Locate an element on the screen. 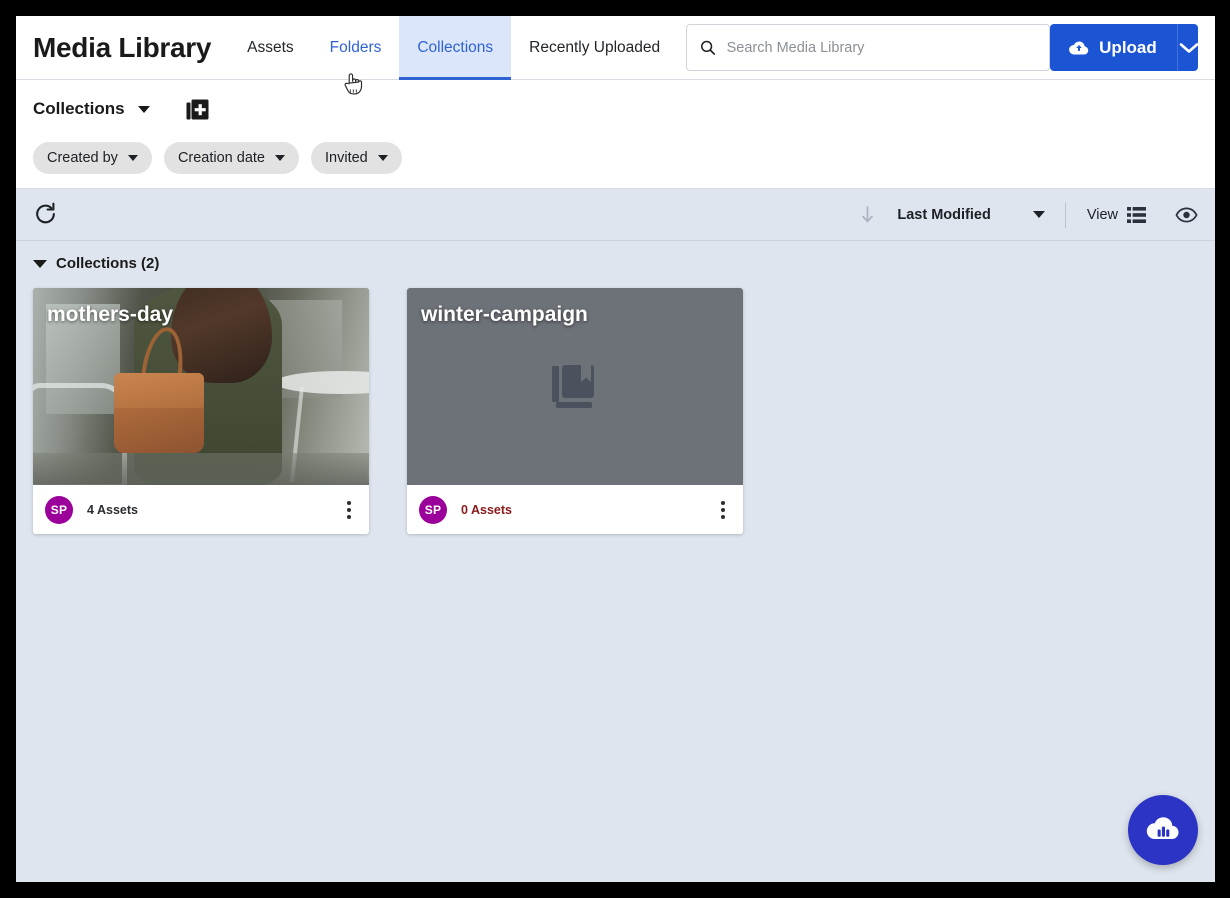  refresh-button is located at coordinates (45, 214).